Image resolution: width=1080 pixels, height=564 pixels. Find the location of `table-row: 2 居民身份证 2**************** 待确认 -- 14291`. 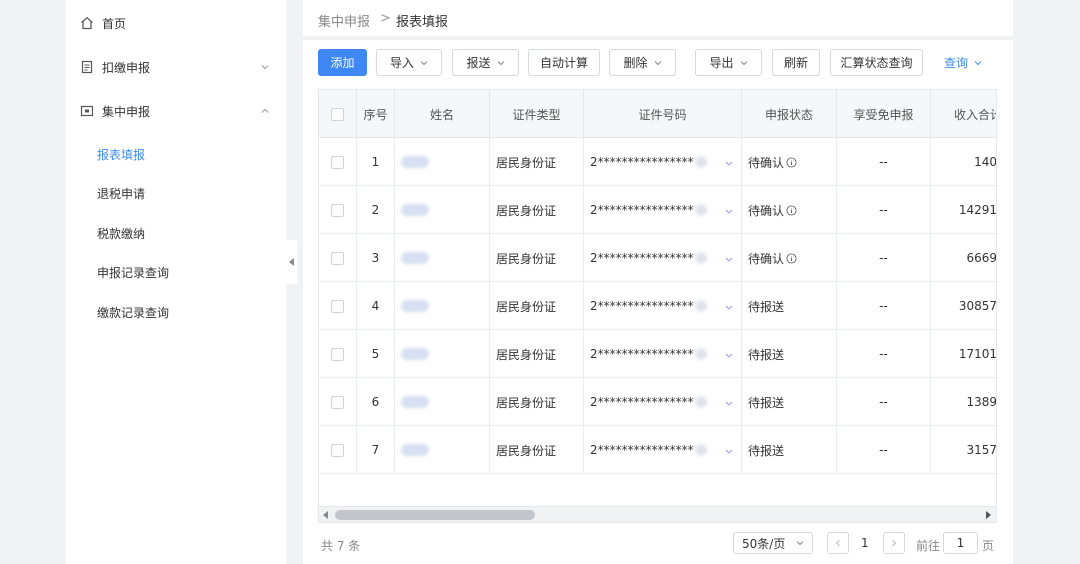

table-row: 2 居民身份证 2**************** 待确认 -- 14291 is located at coordinates (658, 210).